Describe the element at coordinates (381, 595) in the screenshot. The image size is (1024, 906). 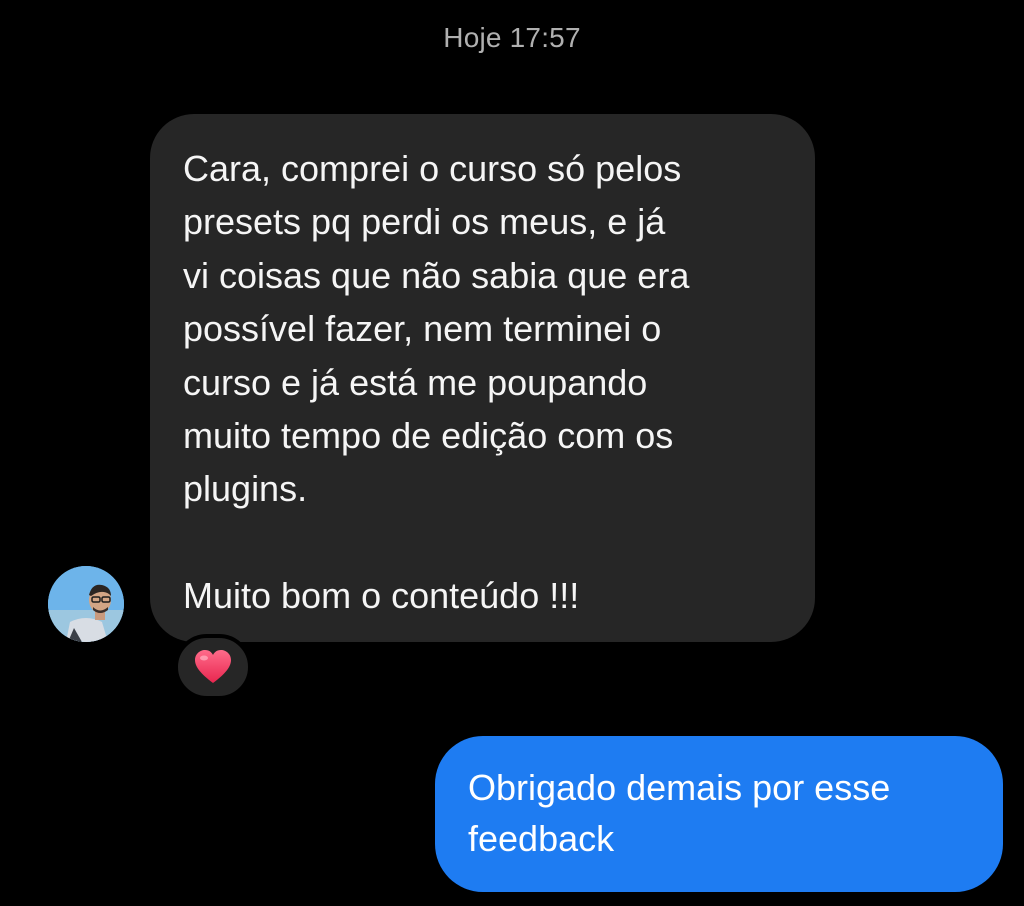
I see `incoming-message-closing: Muito bom o conteúdo !!!` at that location.